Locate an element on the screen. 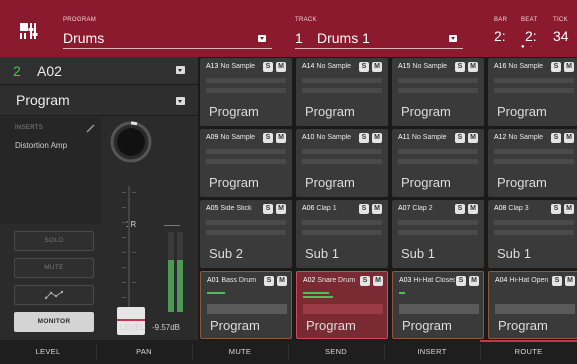 The image size is (577, 364). pad-a15: A15 No Sample S M Program is located at coordinates (438, 92).